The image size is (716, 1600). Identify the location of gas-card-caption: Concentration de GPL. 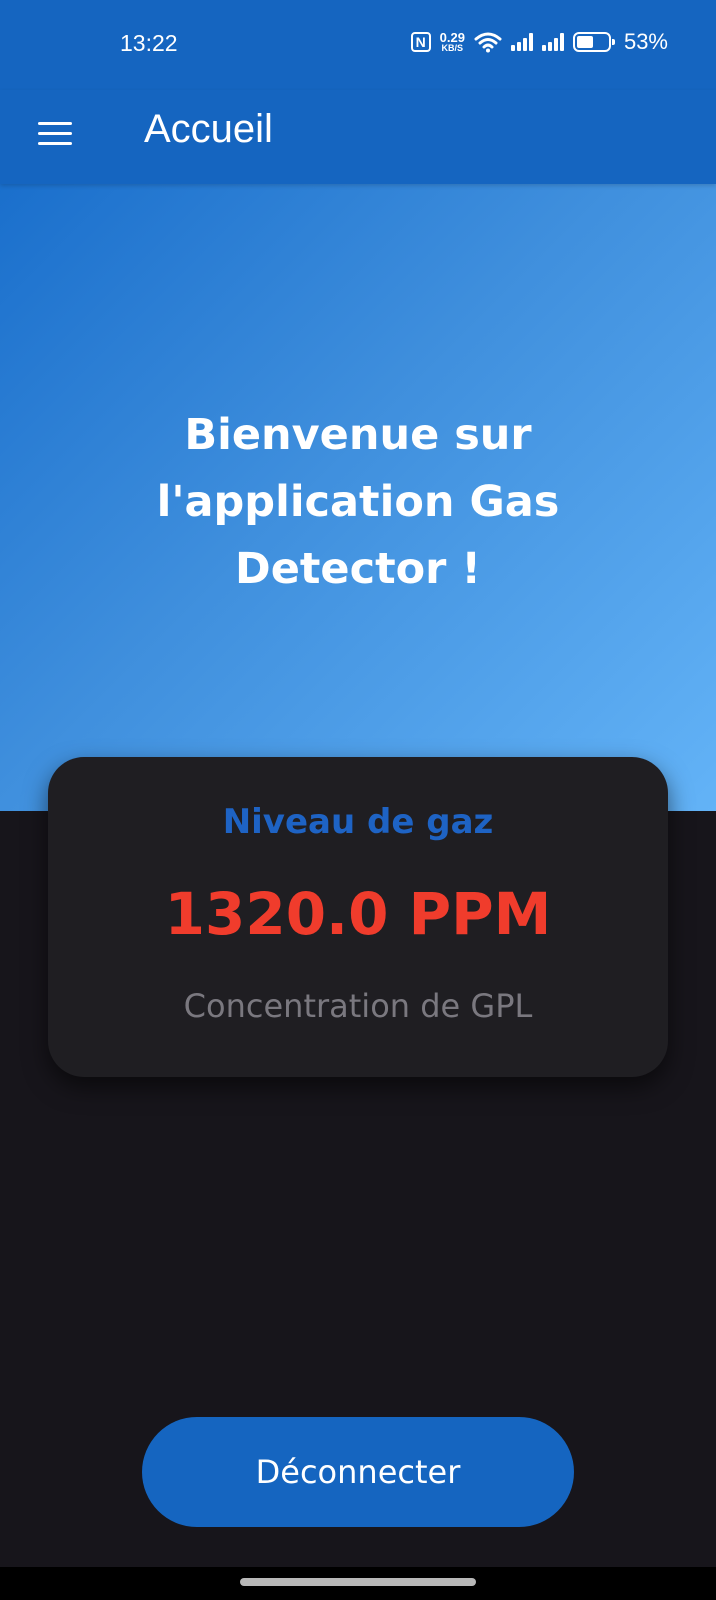
(358, 1006).